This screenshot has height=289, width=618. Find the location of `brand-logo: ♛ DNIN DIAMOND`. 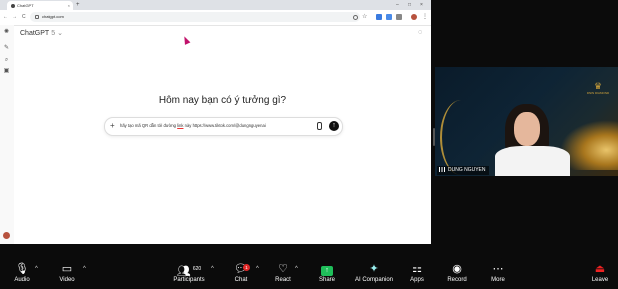

brand-logo: ♛ DNIN DIAMOND is located at coordinates (598, 89).